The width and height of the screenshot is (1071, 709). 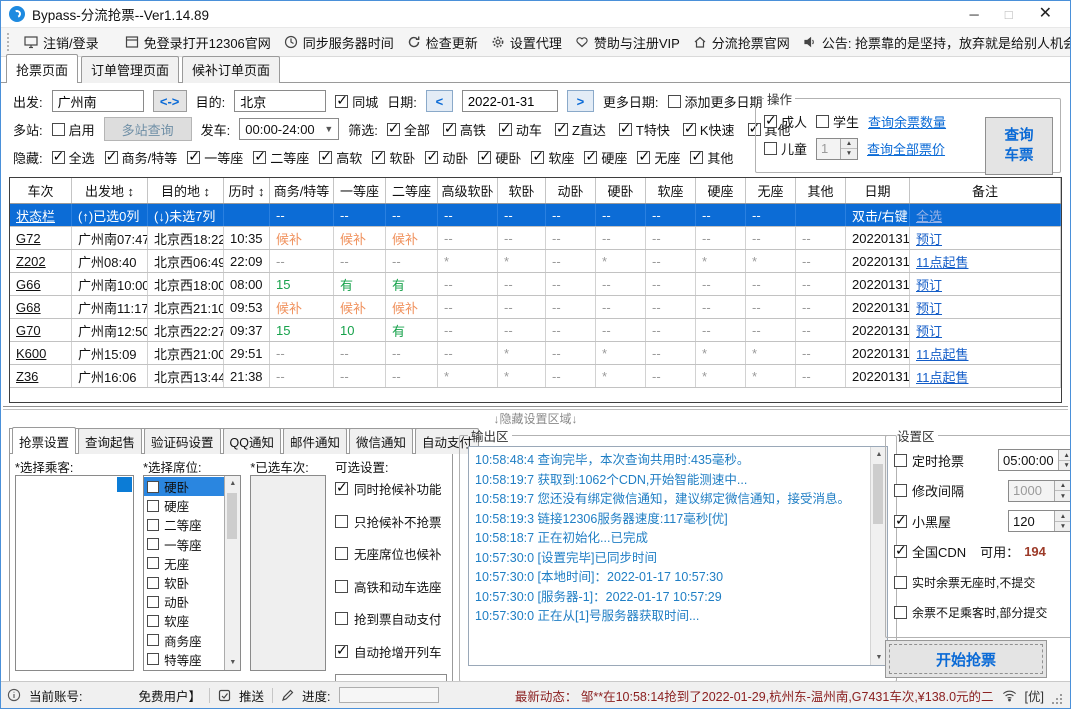 I want to click on no-seat-no-submit-checkbox, so click(x=900, y=582).